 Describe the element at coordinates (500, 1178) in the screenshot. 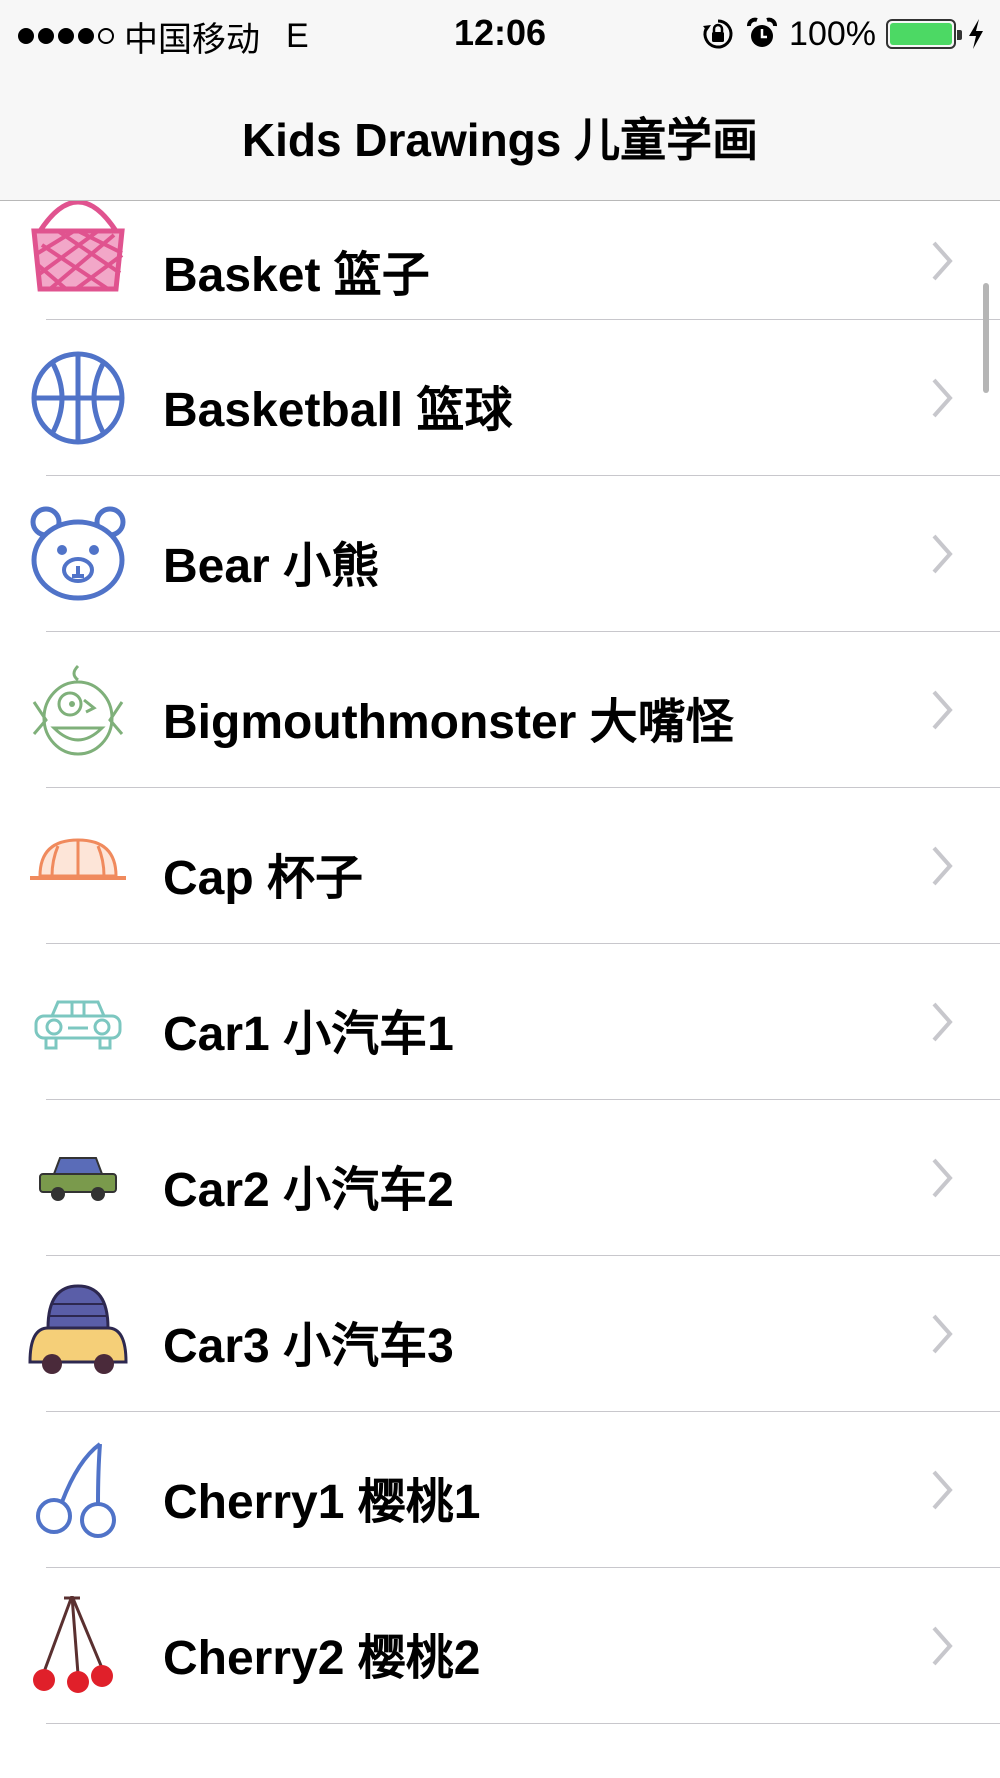

I see `list-item-car2: Car2 小汽车2` at that location.